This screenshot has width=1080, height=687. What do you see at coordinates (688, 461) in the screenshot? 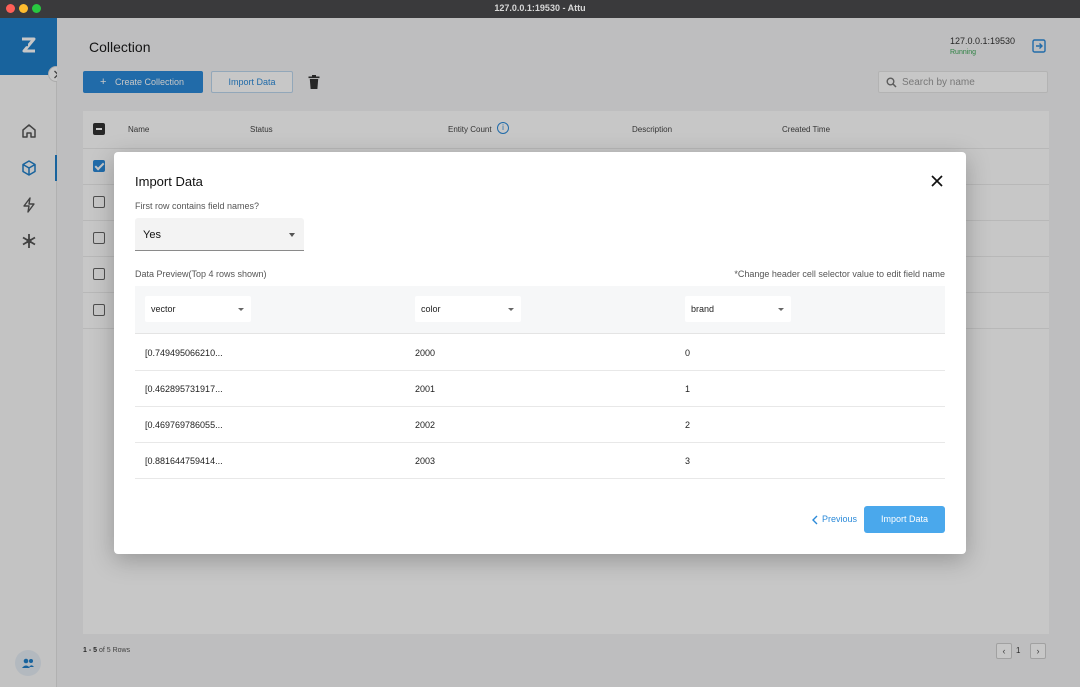
I see `preview-cell: 3` at bounding box center [688, 461].